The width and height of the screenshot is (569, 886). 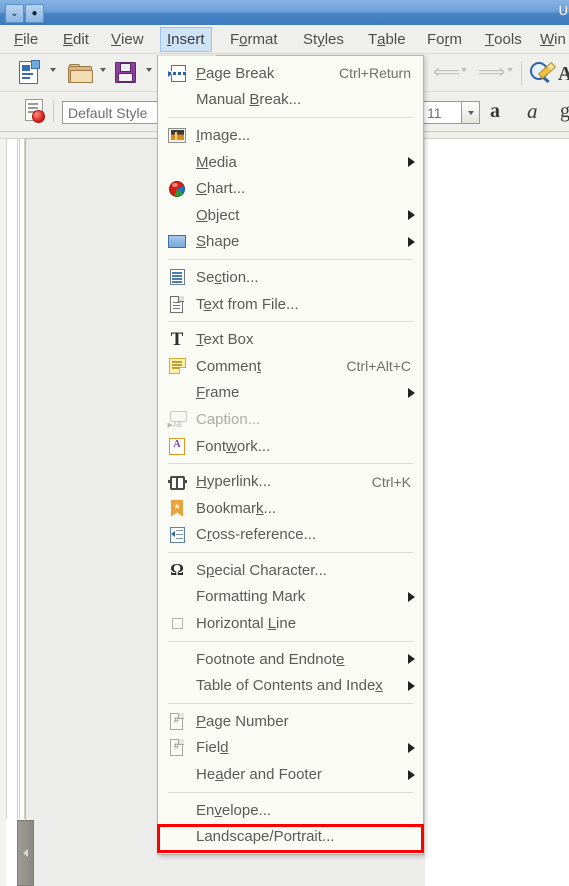 What do you see at coordinates (284, 12) in the screenshot?
I see `window-title-bar: ⌄ ● U` at bounding box center [284, 12].